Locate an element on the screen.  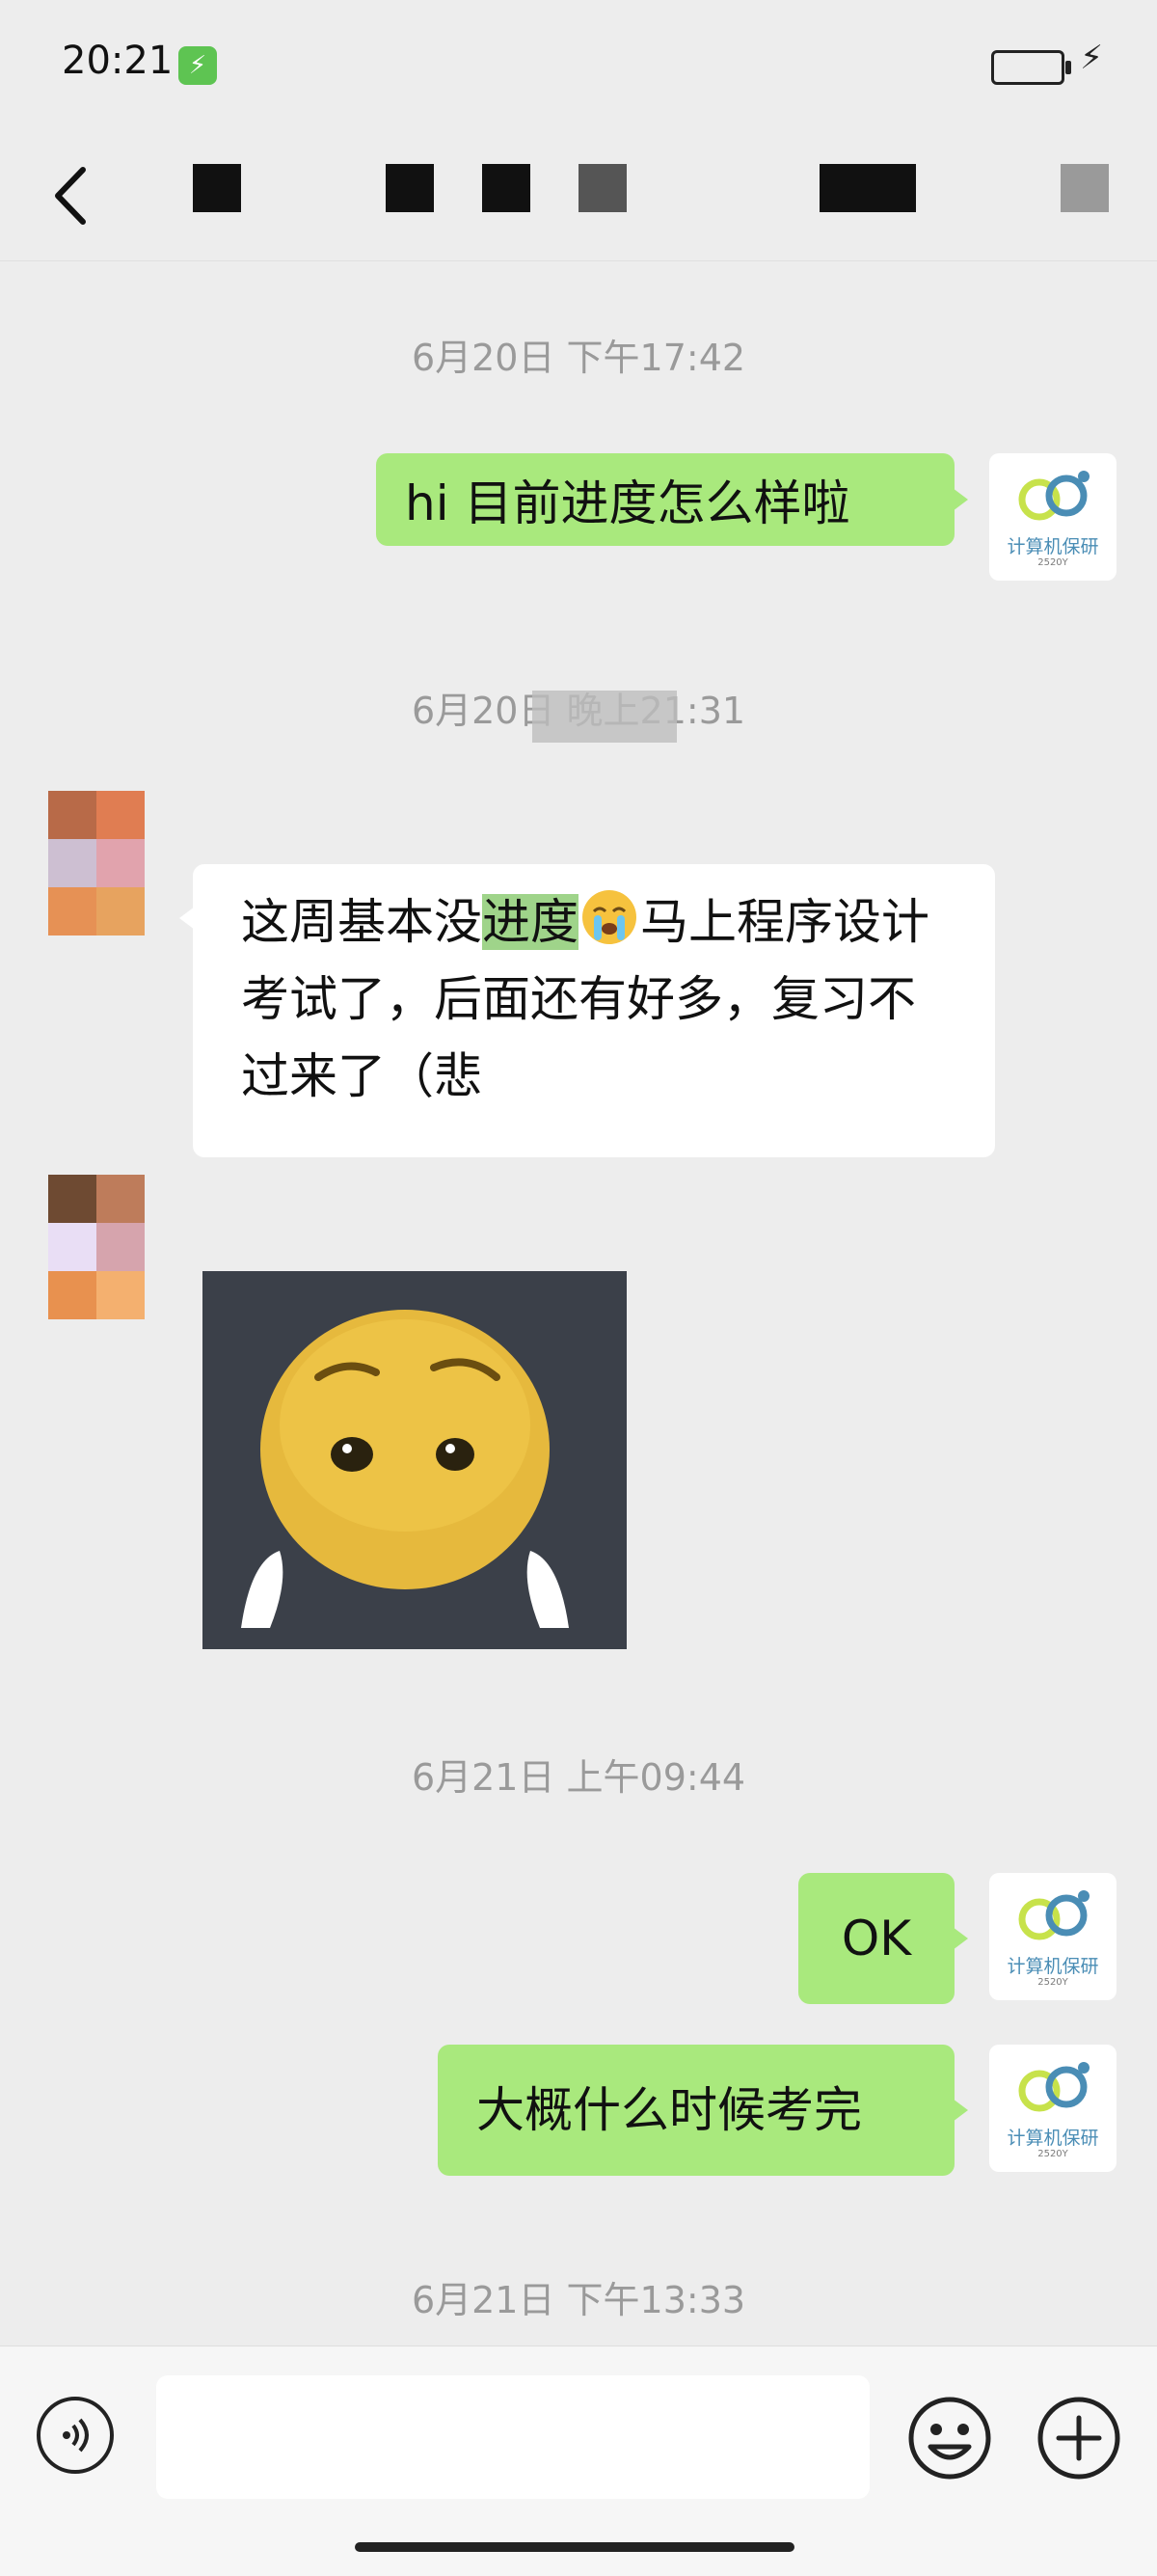
message-timestamp: 6月21日 上午09:44 is located at coordinates (578, 1777).